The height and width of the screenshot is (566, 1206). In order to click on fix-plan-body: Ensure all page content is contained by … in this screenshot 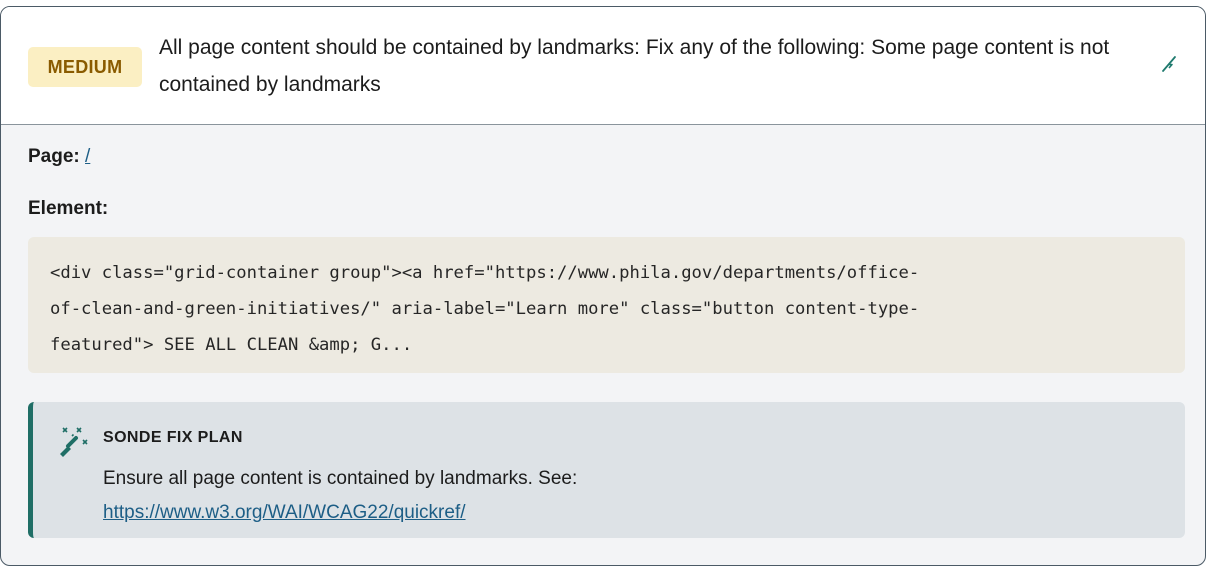, I will do `click(340, 496)`.